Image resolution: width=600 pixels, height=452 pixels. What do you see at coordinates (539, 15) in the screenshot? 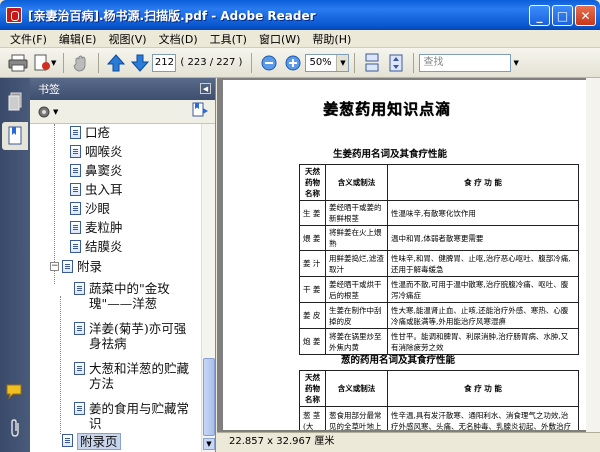
I see `minimize-button: _` at bounding box center [539, 15].